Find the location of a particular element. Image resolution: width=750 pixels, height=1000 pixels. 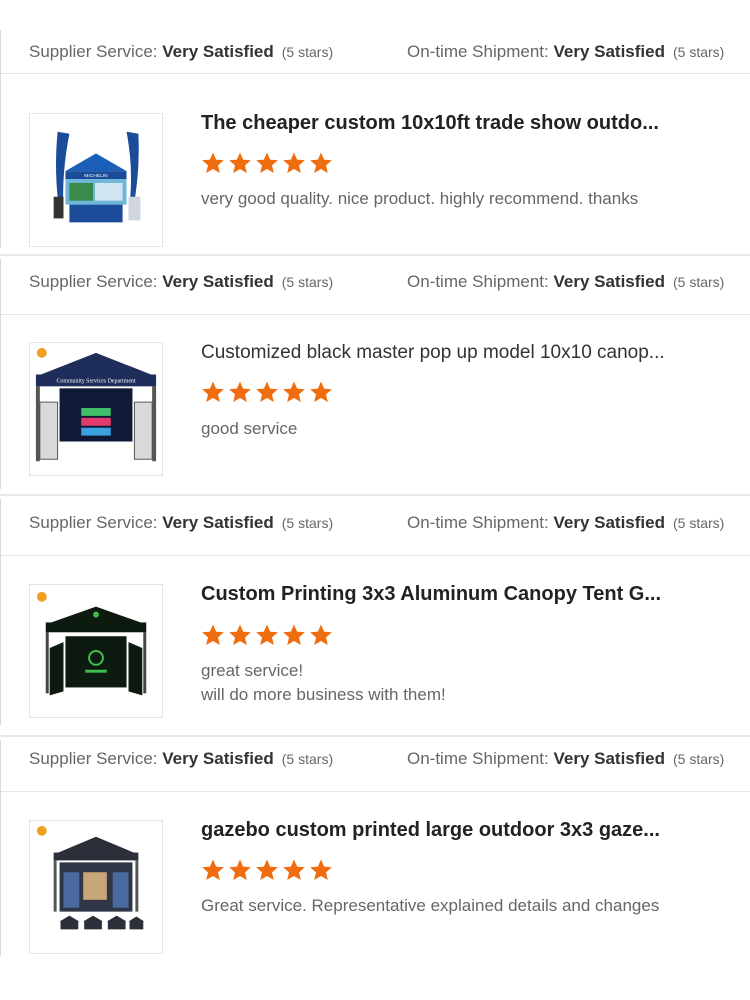

thumbnail-brand: MICHELIN is located at coordinates (96, 176).